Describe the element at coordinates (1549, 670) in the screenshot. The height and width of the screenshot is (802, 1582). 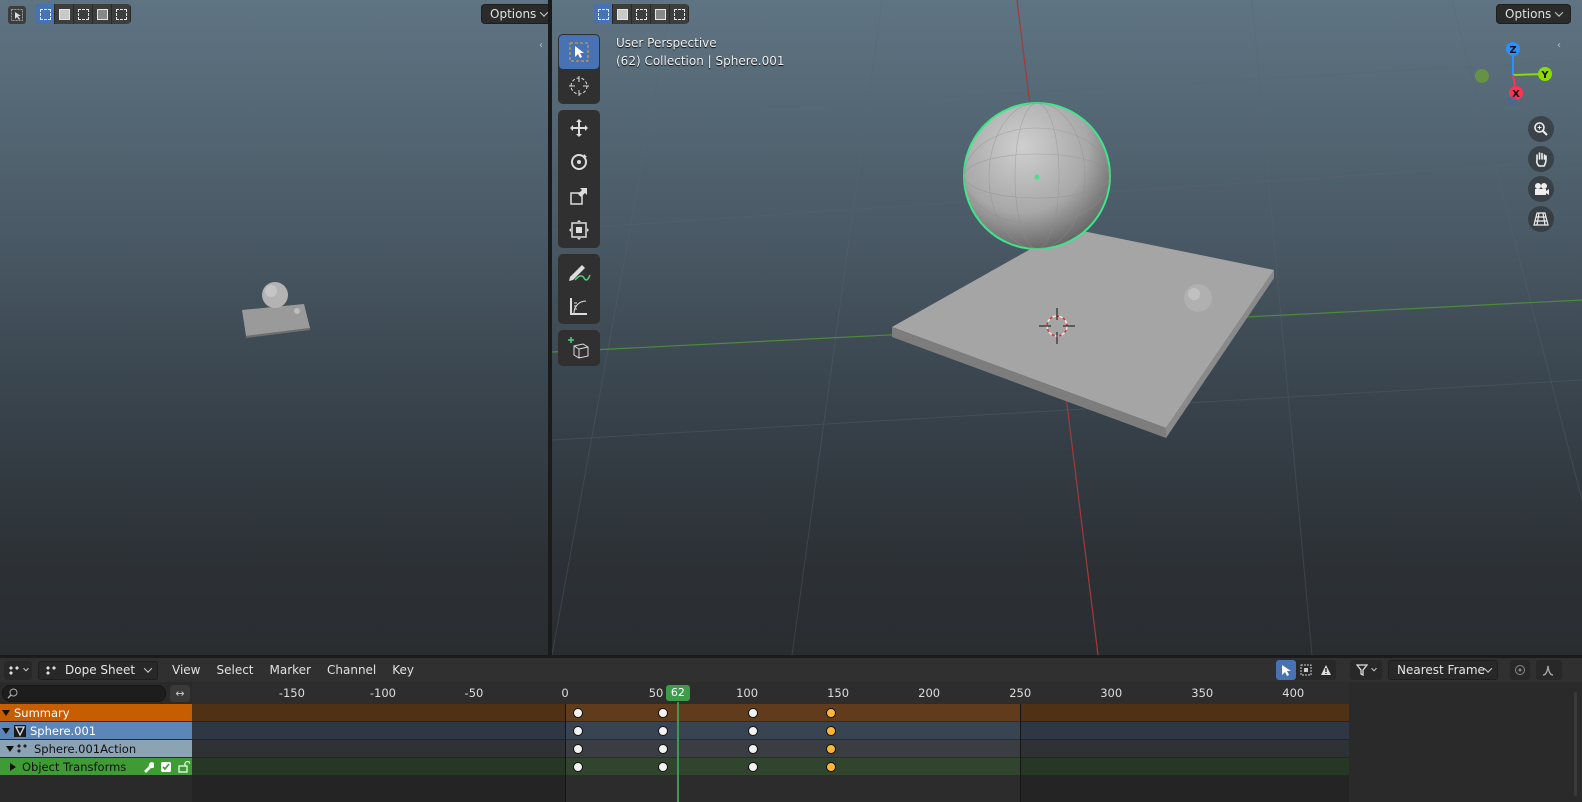
I see `falloff-icon` at that location.